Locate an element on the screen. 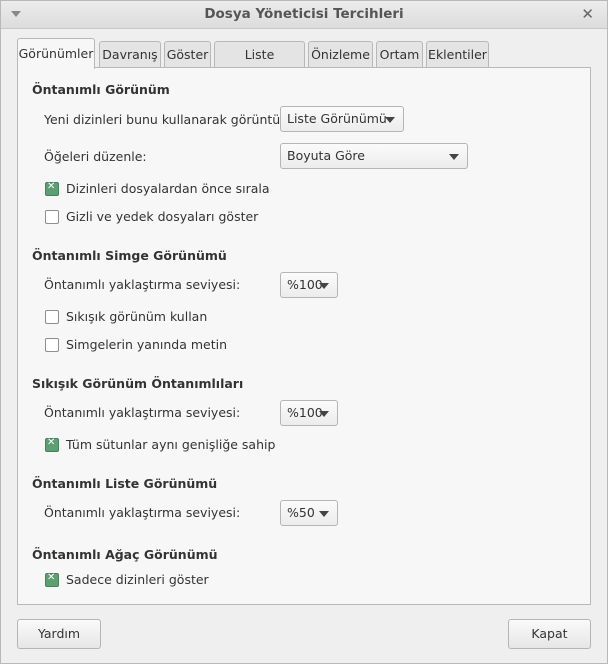 The height and width of the screenshot is (664, 608). folders-first-label: Dizinleri dosyalardan önce sırala is located at coordinates (168, 188).